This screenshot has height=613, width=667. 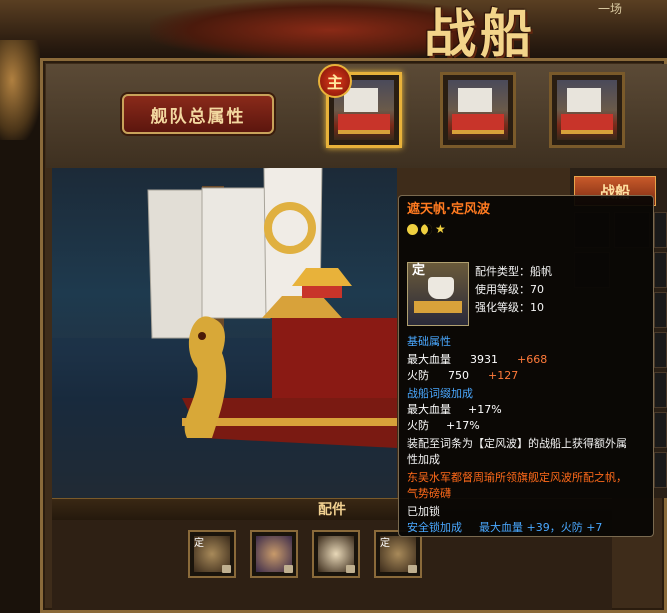 What do you see at coordinates (198, 114) in the screenshot?
I see `fleet-total-attributes-button: 舰队总属性` at bounding box center [198, 114].